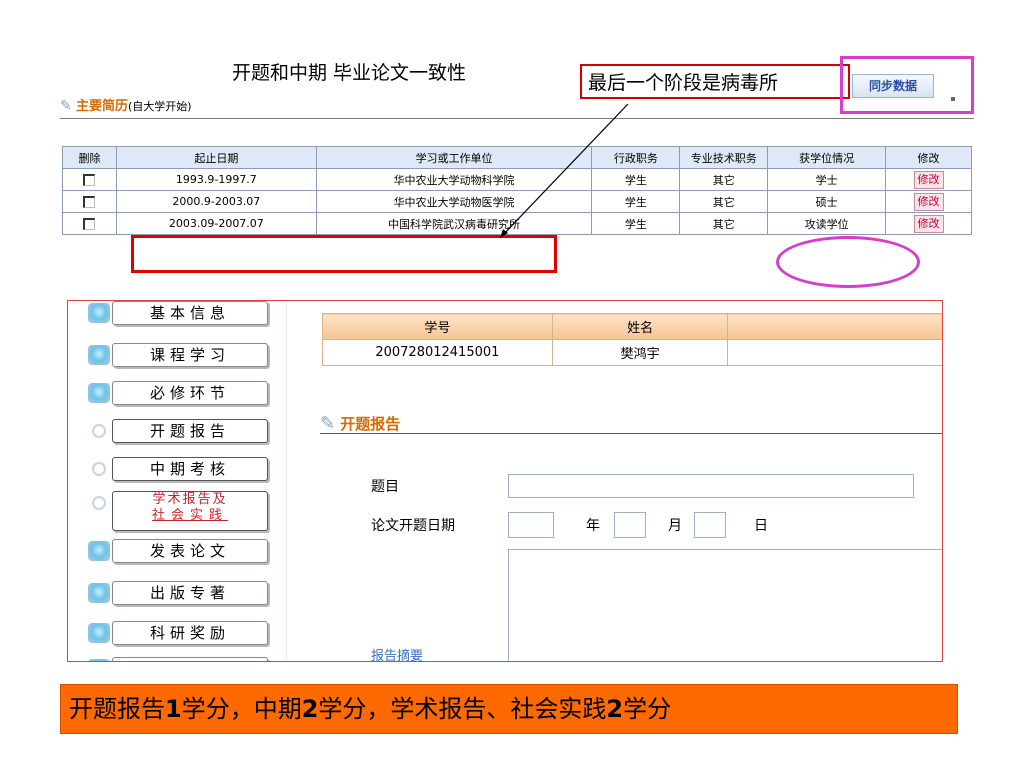 The image size is (1024, 768). I want to click on menu-research-awards: 科研奖励, so click(180, 633).